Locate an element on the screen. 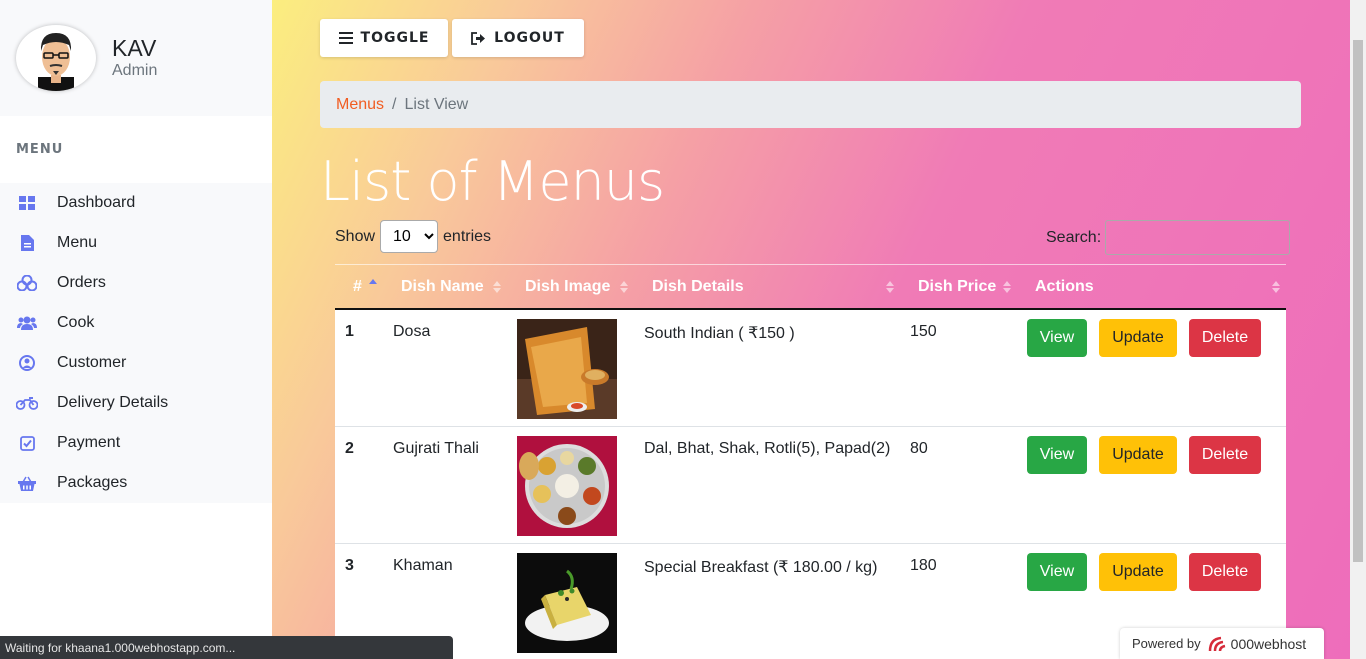 This screenshot has height=659, width=1366. sidebar-item-label: Delivery Details is located at coordinates (113, 402).